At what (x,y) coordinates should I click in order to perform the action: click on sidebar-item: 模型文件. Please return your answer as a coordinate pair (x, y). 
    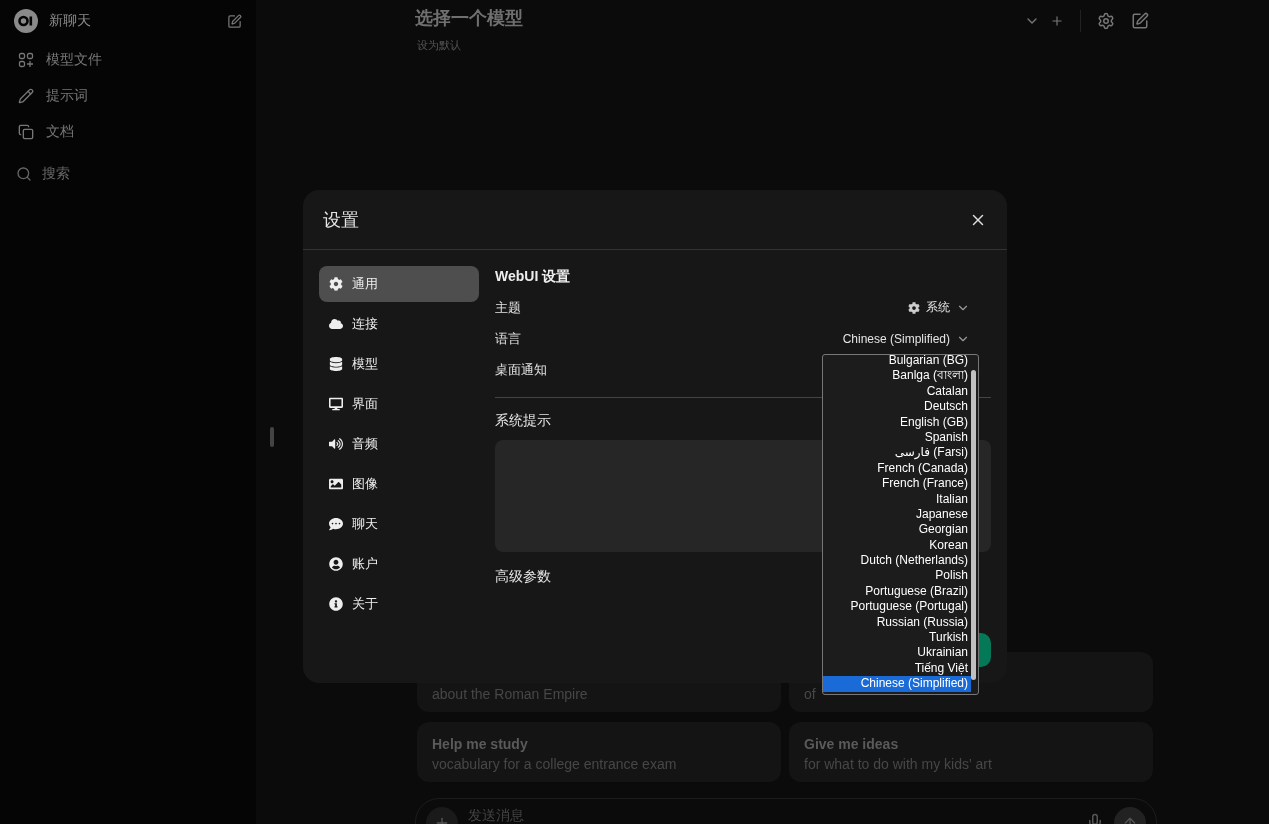
    Looking at the image, I should click on (128, 60).